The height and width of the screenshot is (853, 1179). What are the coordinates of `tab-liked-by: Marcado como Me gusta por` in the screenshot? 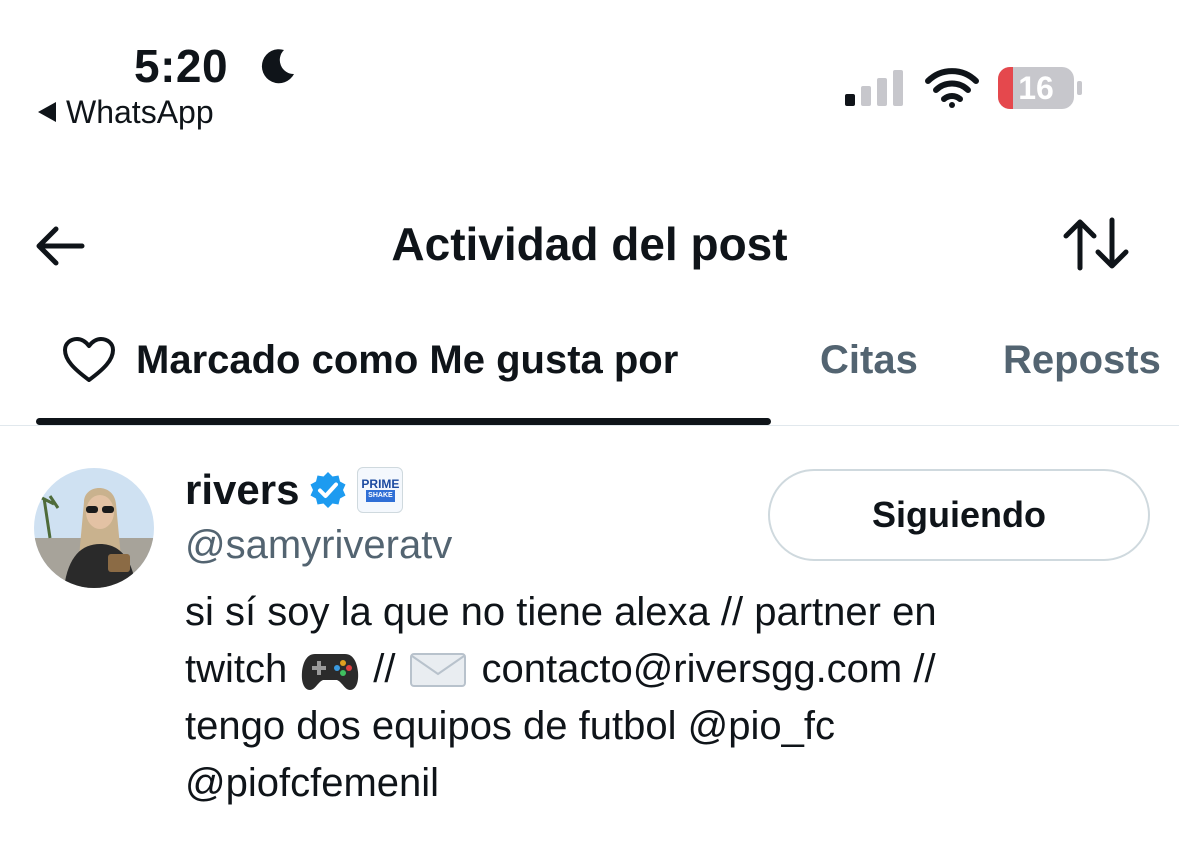 It's located at (370, 360).